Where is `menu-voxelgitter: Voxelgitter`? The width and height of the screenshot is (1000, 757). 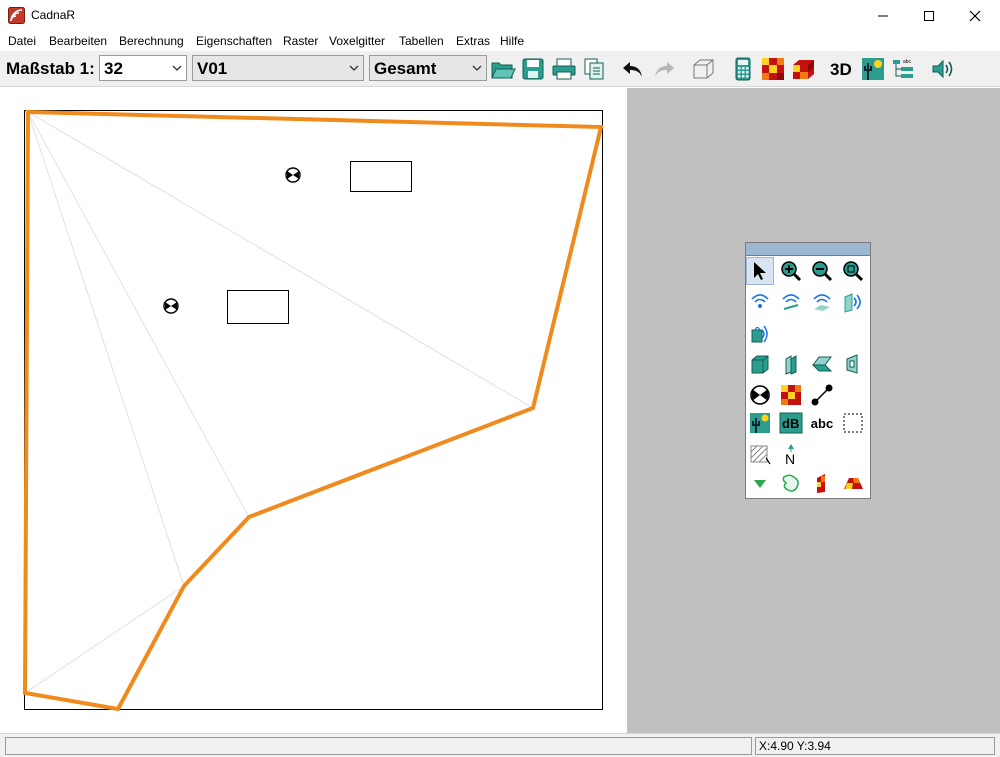 menu-voxelgitter: Voxelgitter is located at coordinates (357, 41).